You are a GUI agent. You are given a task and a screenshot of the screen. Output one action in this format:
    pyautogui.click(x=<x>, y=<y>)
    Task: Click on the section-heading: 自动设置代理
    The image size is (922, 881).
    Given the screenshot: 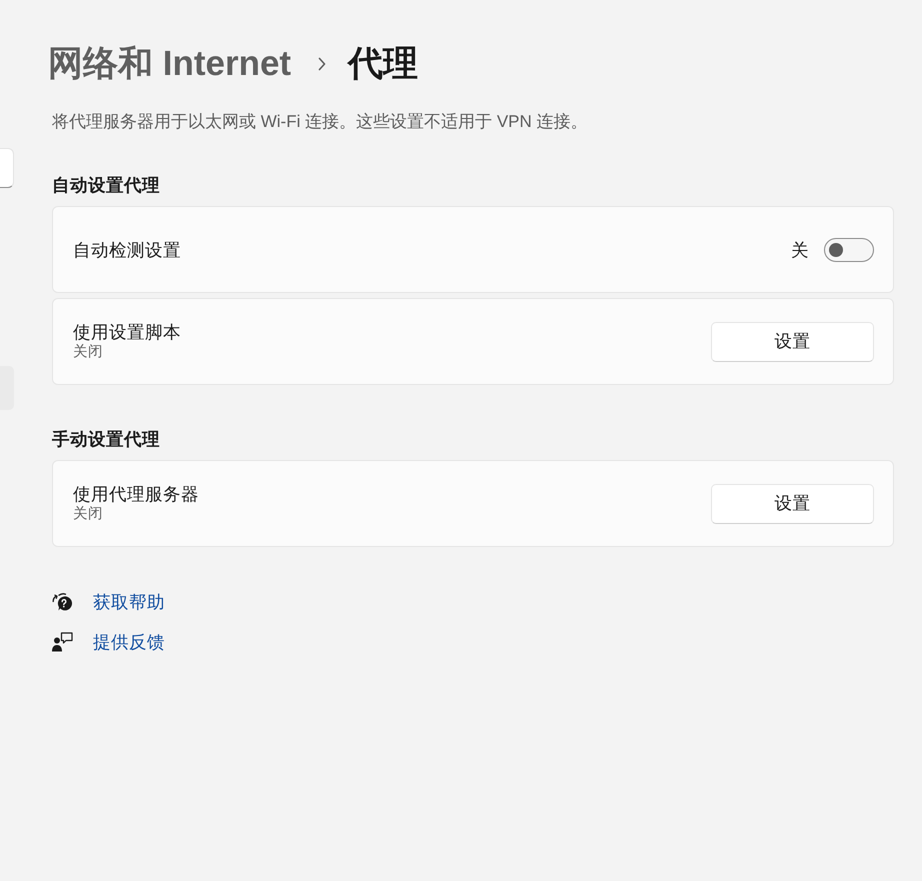 What is the action you would take?
    pyautogui.click(x=106, y=185)
    